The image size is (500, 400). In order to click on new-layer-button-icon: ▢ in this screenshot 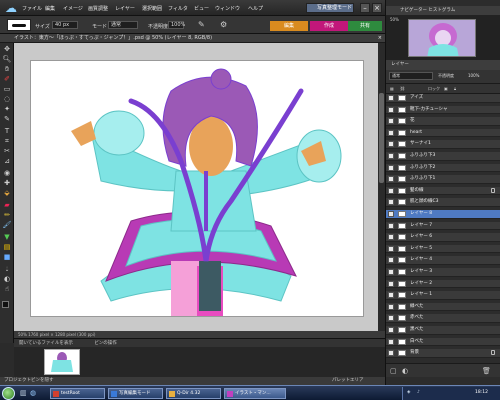, I will do `click(393, 371)`.